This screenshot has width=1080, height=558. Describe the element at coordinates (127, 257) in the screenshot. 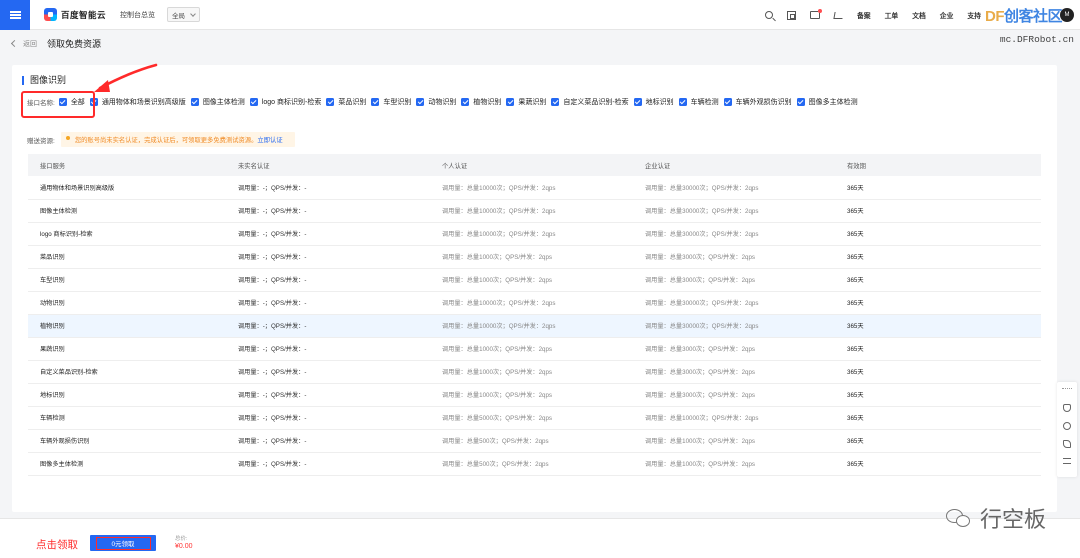

I see `cell-service: 菜品识别` at that location.